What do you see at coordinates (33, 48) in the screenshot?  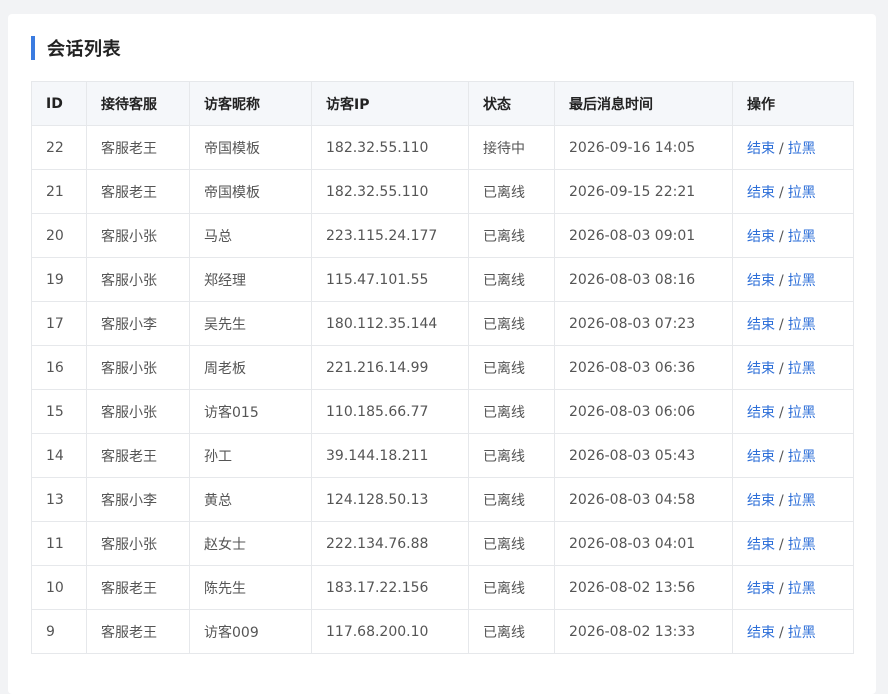 I see `title-accent-bar` at bounding box center [33, 48].